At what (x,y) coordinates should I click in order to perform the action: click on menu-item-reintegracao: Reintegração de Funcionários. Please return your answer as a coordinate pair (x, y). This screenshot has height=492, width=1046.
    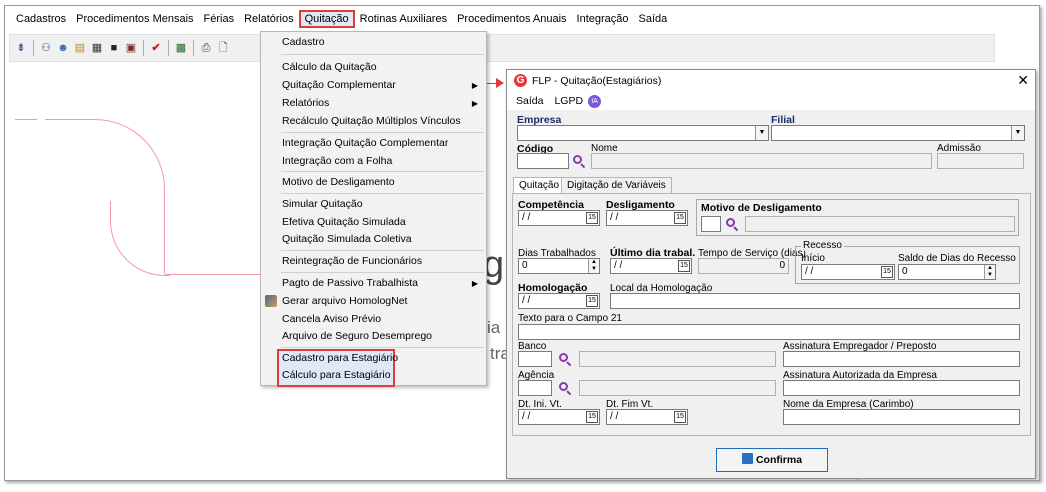
    Looking at the image, I should click on (373, 261).